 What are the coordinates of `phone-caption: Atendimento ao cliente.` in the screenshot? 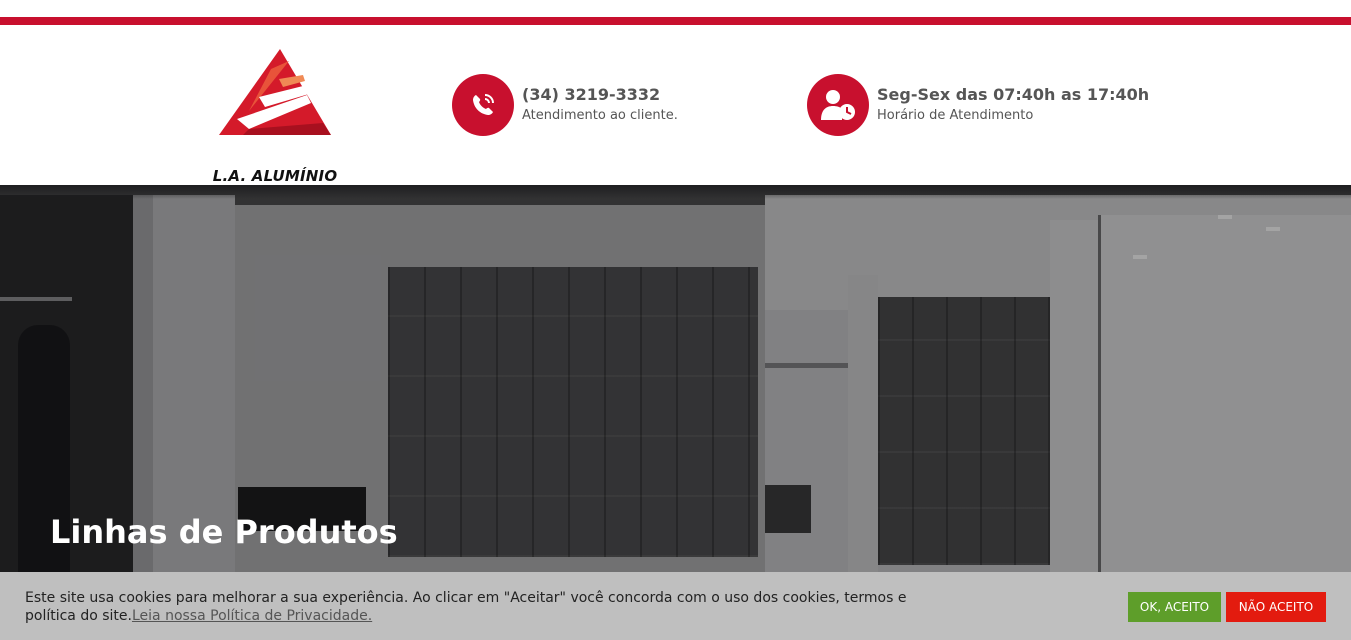 It's located at (600, 115).